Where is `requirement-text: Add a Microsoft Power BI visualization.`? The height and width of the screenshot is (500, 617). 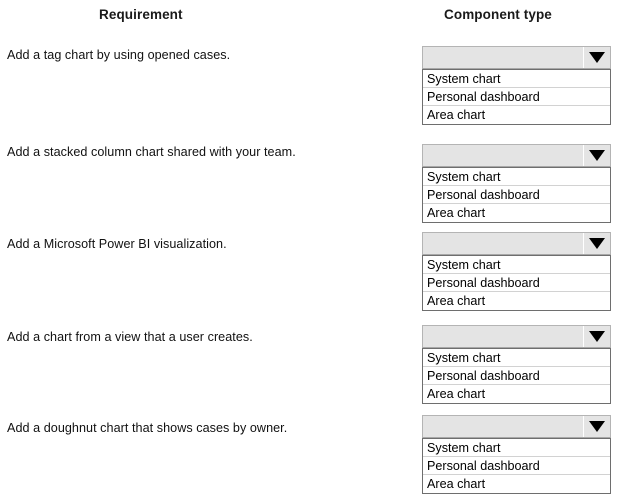
requirement-text: Add a Microsoft Power BI visualization. is located at coordinates (117, 244).